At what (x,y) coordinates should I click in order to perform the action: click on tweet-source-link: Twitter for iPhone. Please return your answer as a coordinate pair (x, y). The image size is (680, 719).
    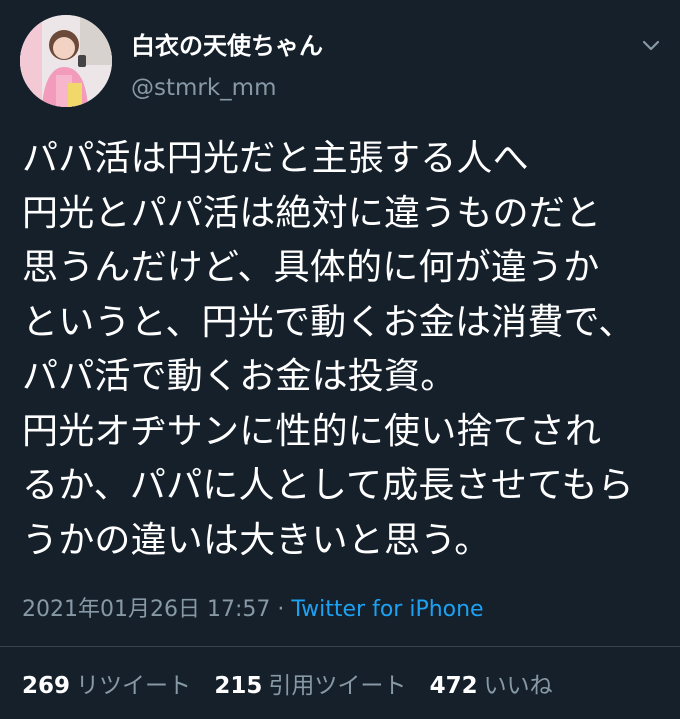
    Looking at the image, I should click on (387, 609).